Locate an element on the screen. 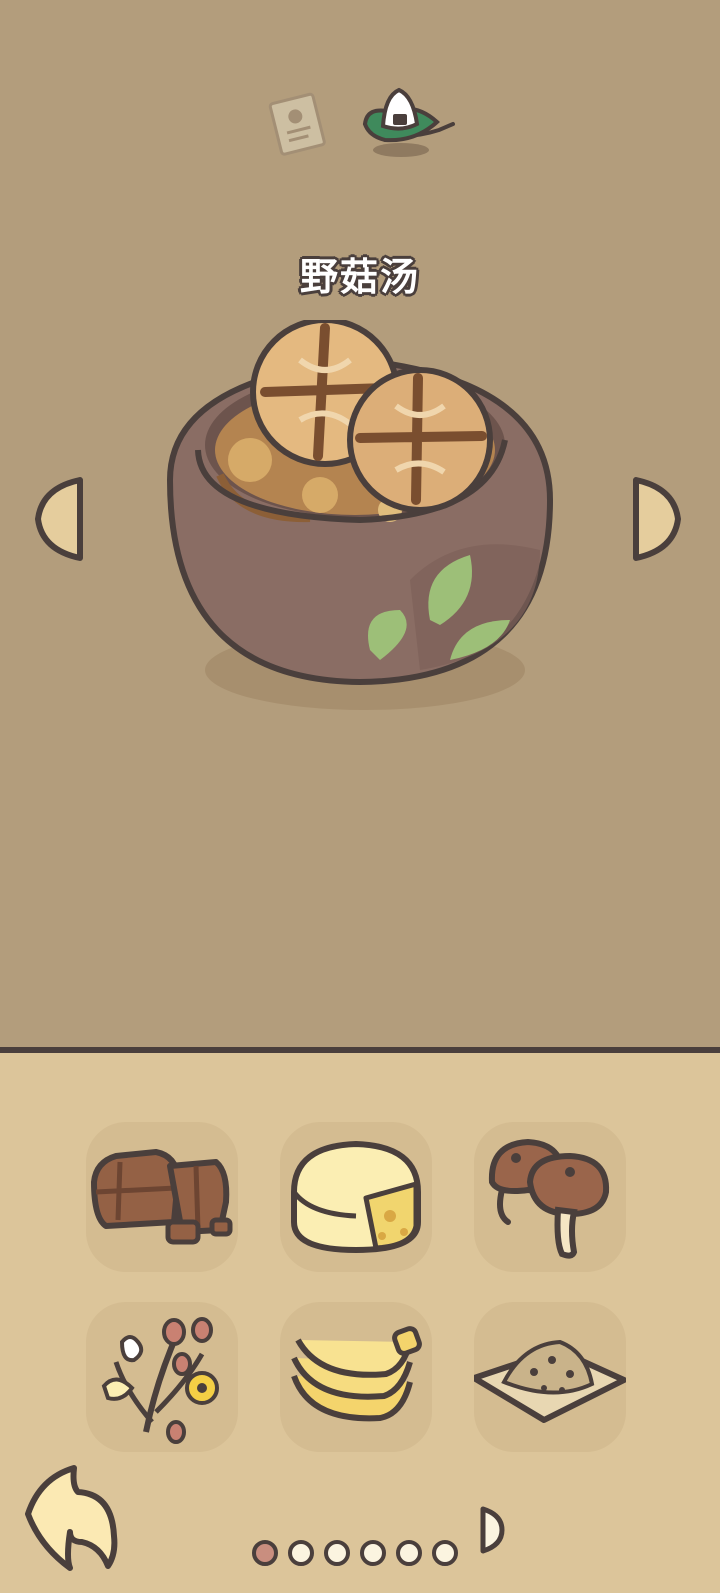 Image resolution: width=720 pixels, height=1593 pixels. grain-pile-icon is located at coordinates (550, 1381).